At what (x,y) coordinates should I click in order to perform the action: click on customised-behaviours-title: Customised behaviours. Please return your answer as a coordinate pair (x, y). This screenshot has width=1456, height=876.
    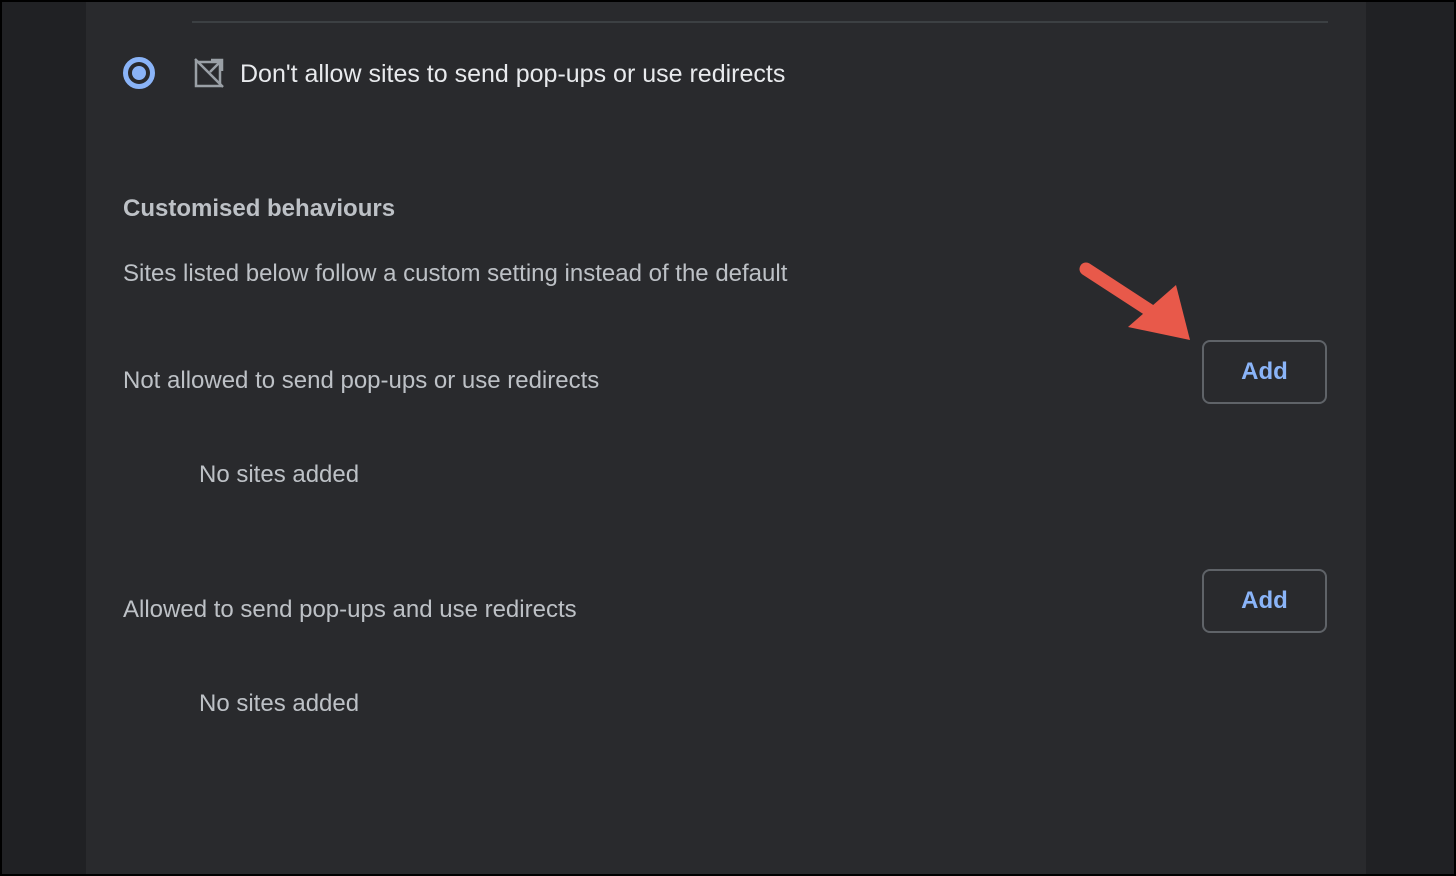
    Looking at the image, I should click on (259, 208).